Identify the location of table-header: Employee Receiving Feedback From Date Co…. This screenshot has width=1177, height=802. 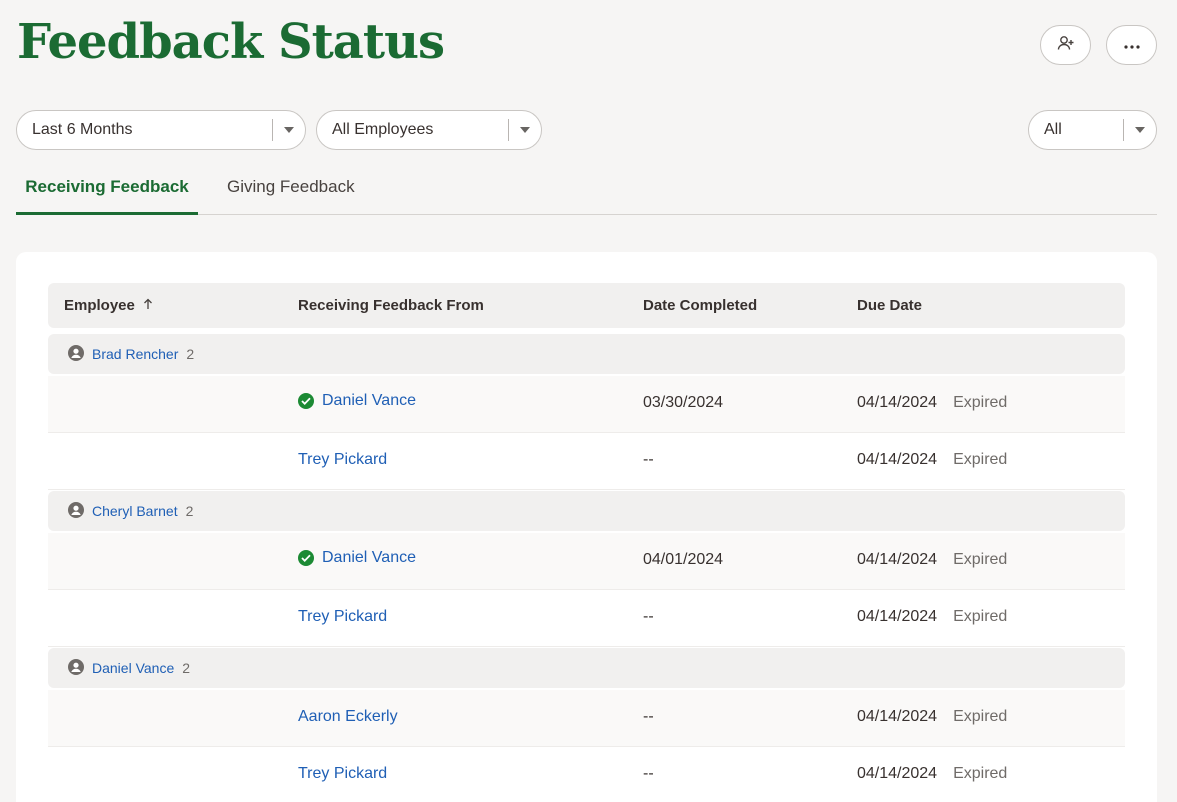
(586, 305).